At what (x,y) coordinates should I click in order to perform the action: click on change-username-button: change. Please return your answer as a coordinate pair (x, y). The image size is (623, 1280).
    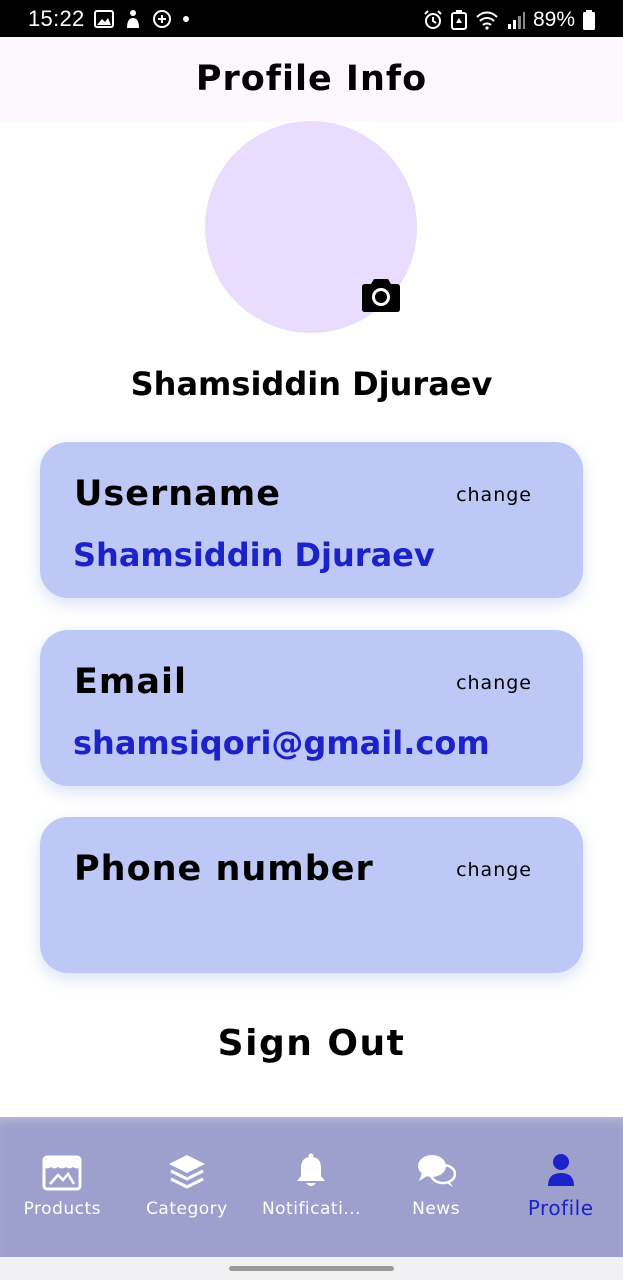
    Looking at the image, I should click on (494, 495).